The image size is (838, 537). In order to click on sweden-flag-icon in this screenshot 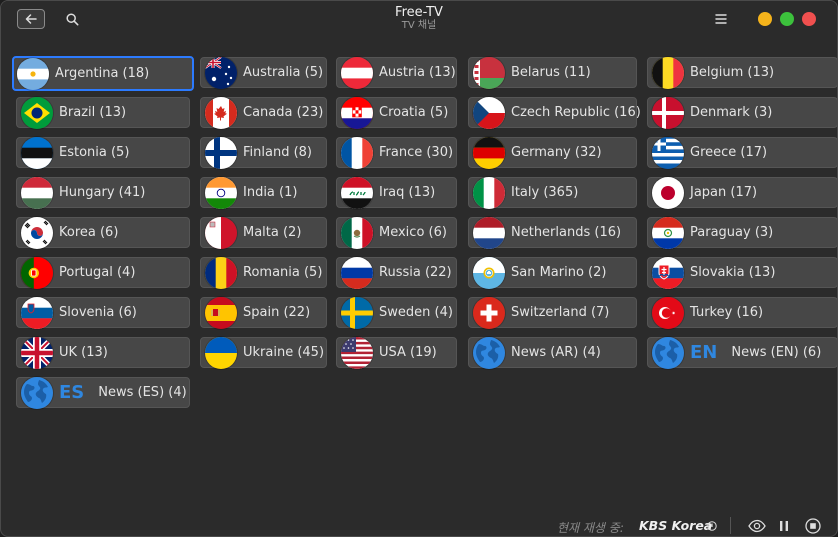, I will do `click(357, 312)`.